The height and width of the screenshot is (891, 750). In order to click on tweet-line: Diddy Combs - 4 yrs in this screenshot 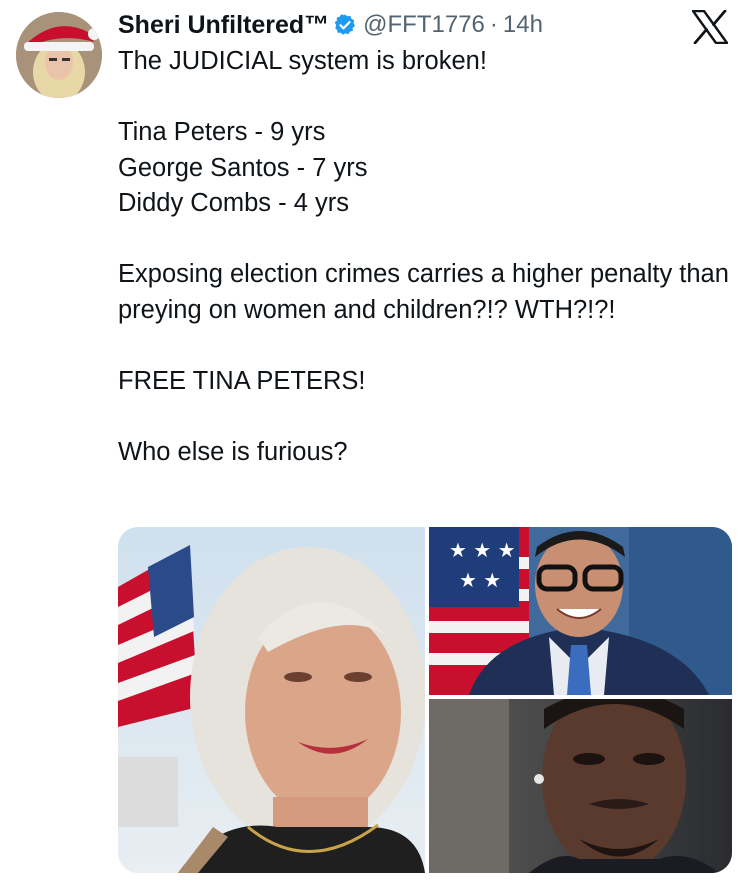, I will do `click(233, 203)`.